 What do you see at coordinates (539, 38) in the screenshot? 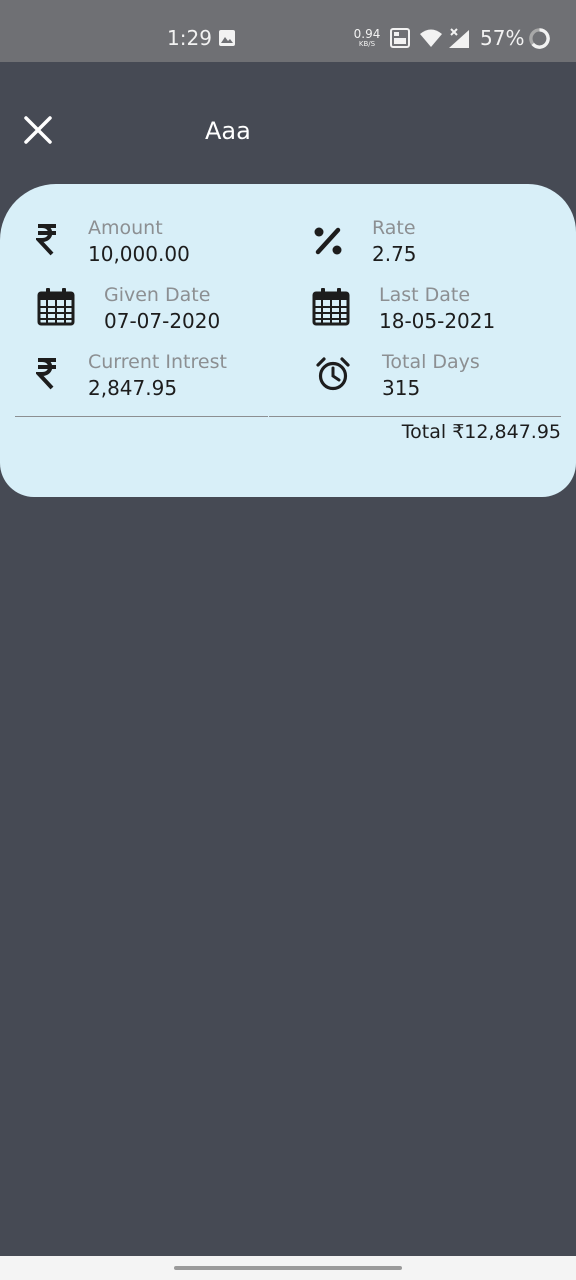
I see `battery-icon` at bounding box center [539, 38].